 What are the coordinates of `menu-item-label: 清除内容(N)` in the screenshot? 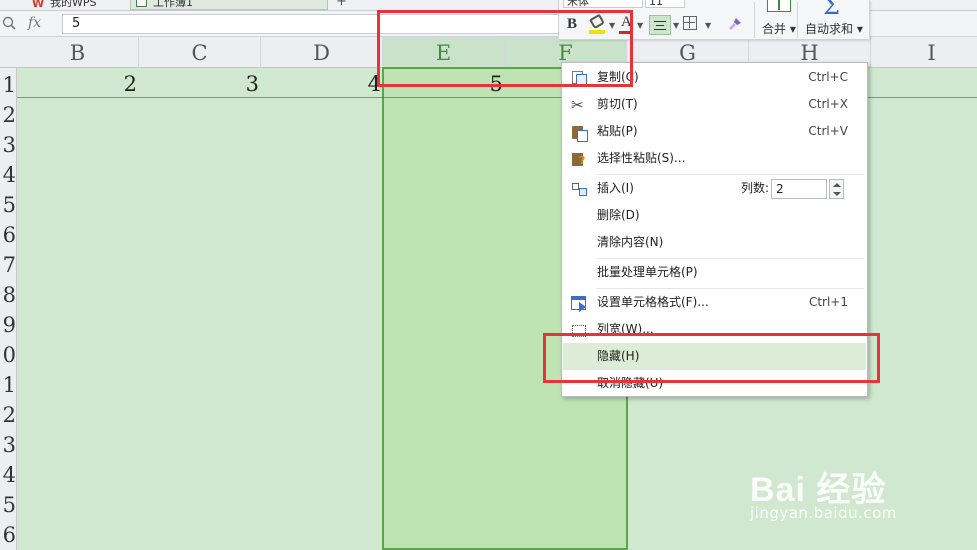 It's located at (630, 242).